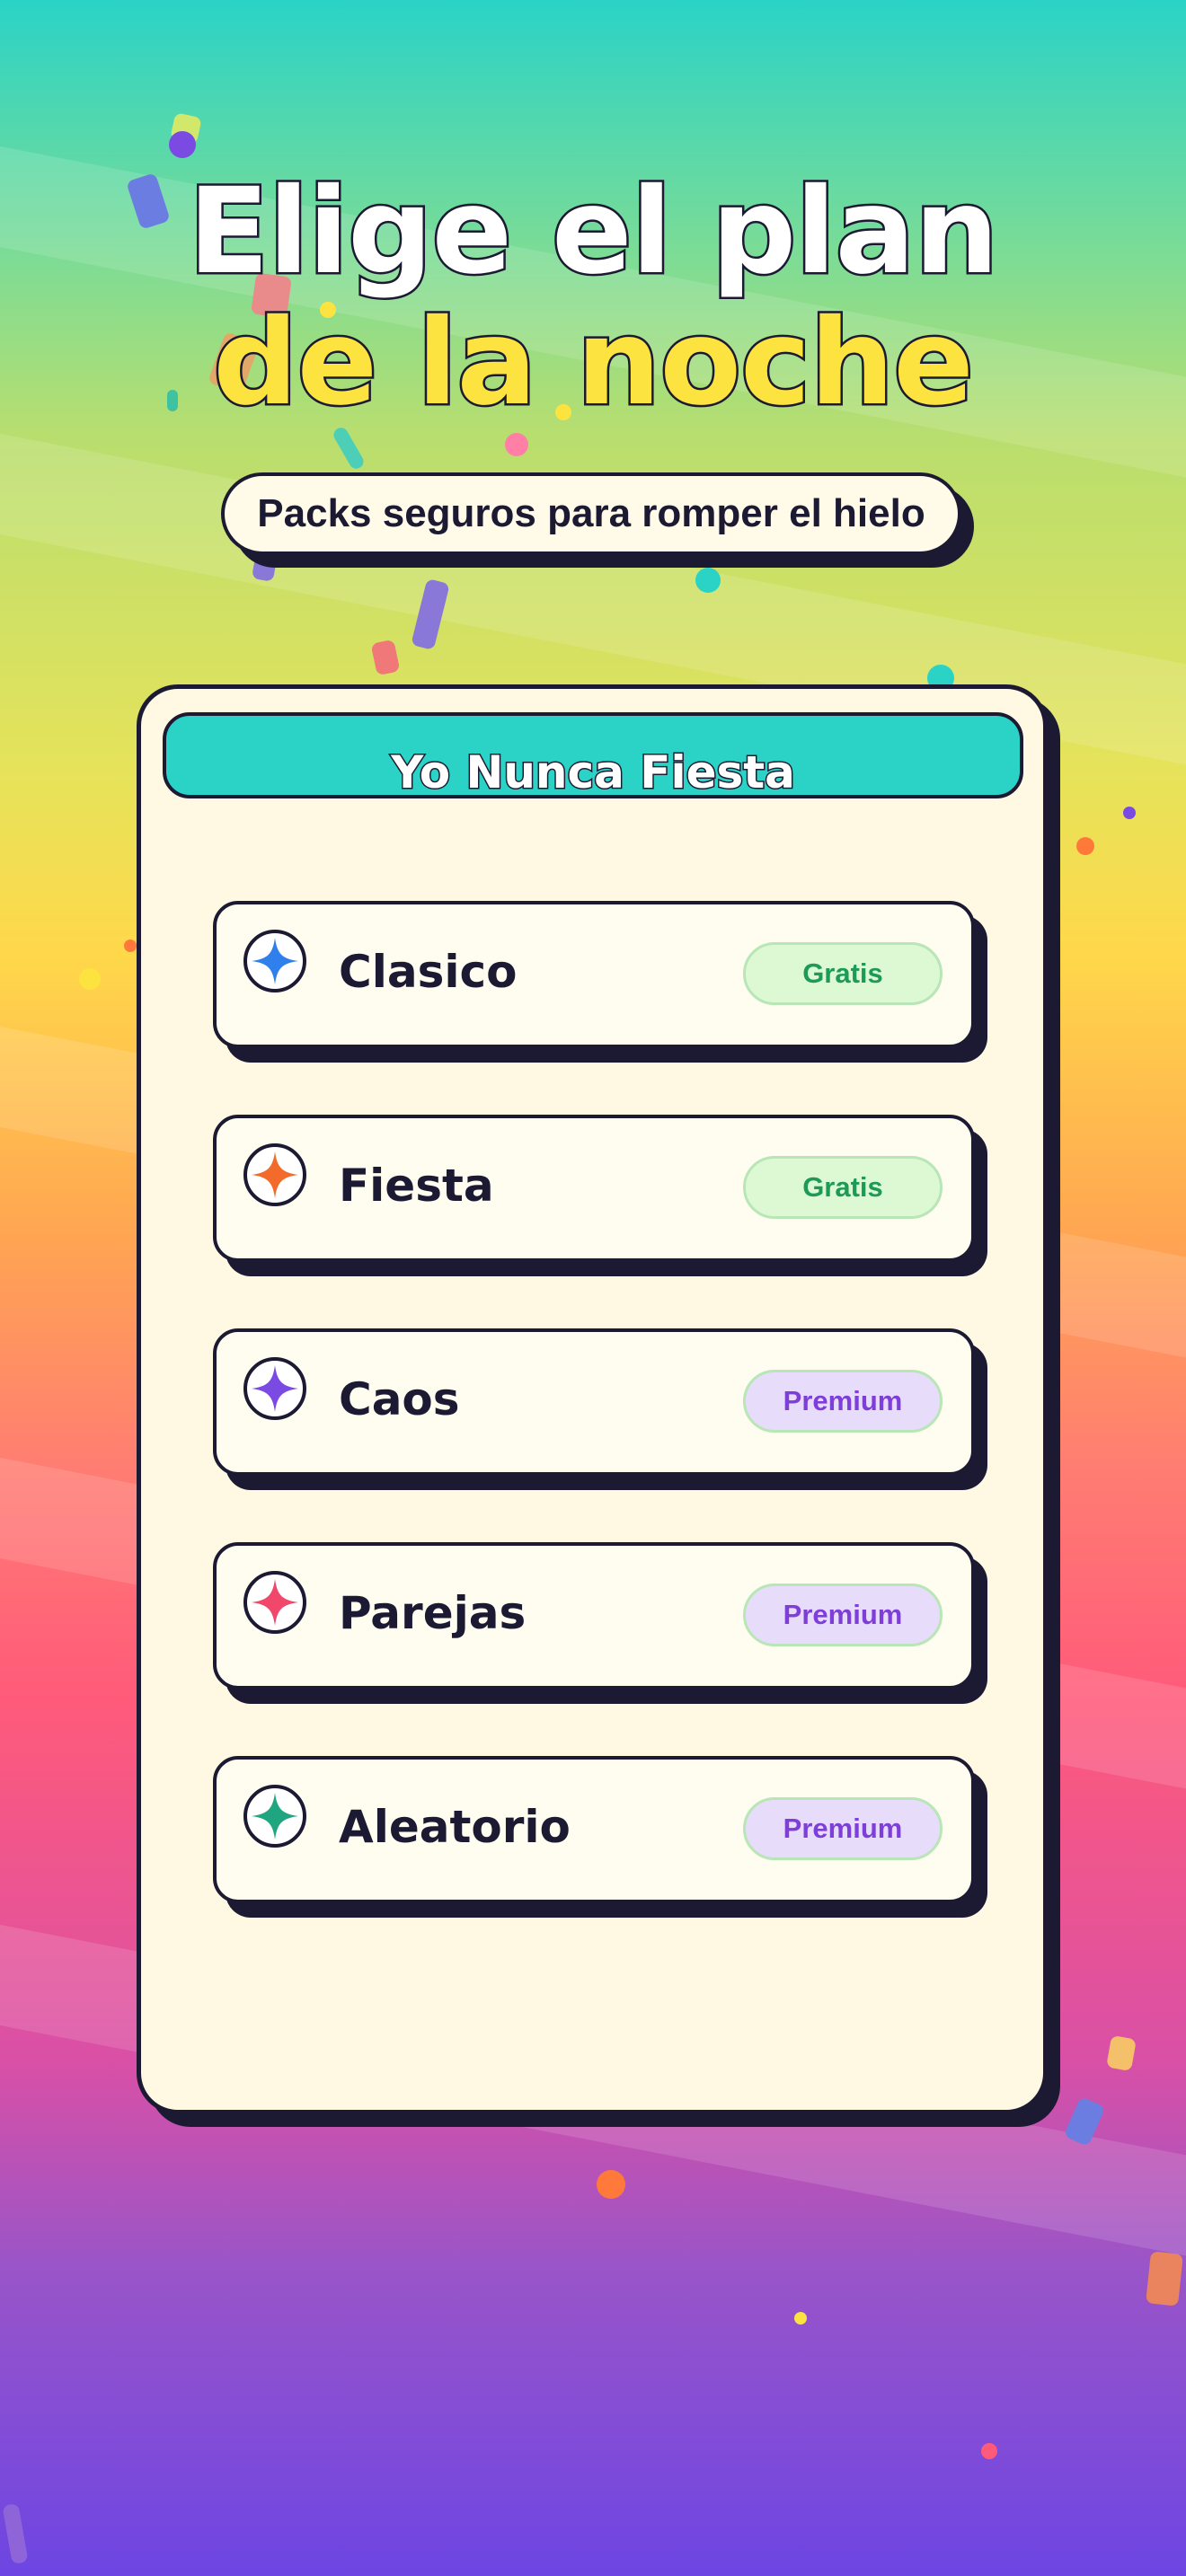  I want to click on page-title-line-2: de la noche, so click(594, 363).